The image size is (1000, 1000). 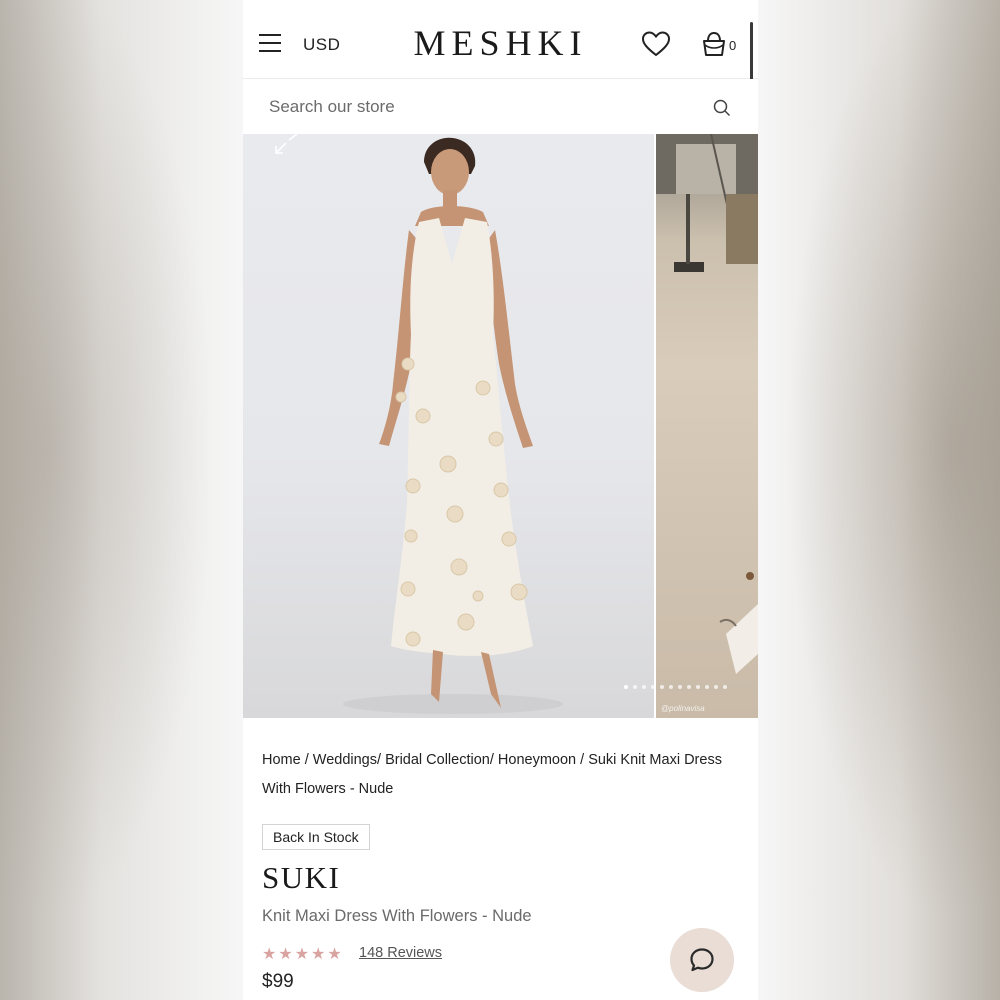 I want to click on chat-button, so click(x=702, y=960).